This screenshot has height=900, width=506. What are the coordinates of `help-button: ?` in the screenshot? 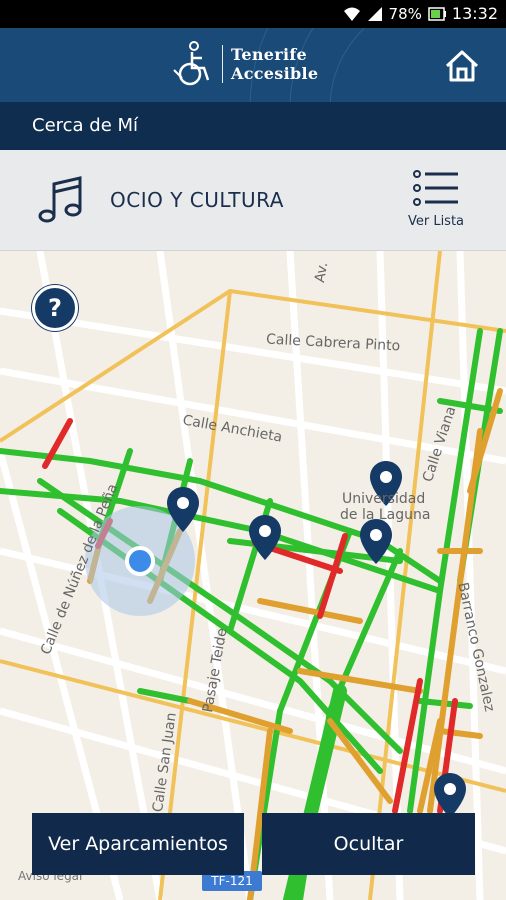 It's located at (55, 308).